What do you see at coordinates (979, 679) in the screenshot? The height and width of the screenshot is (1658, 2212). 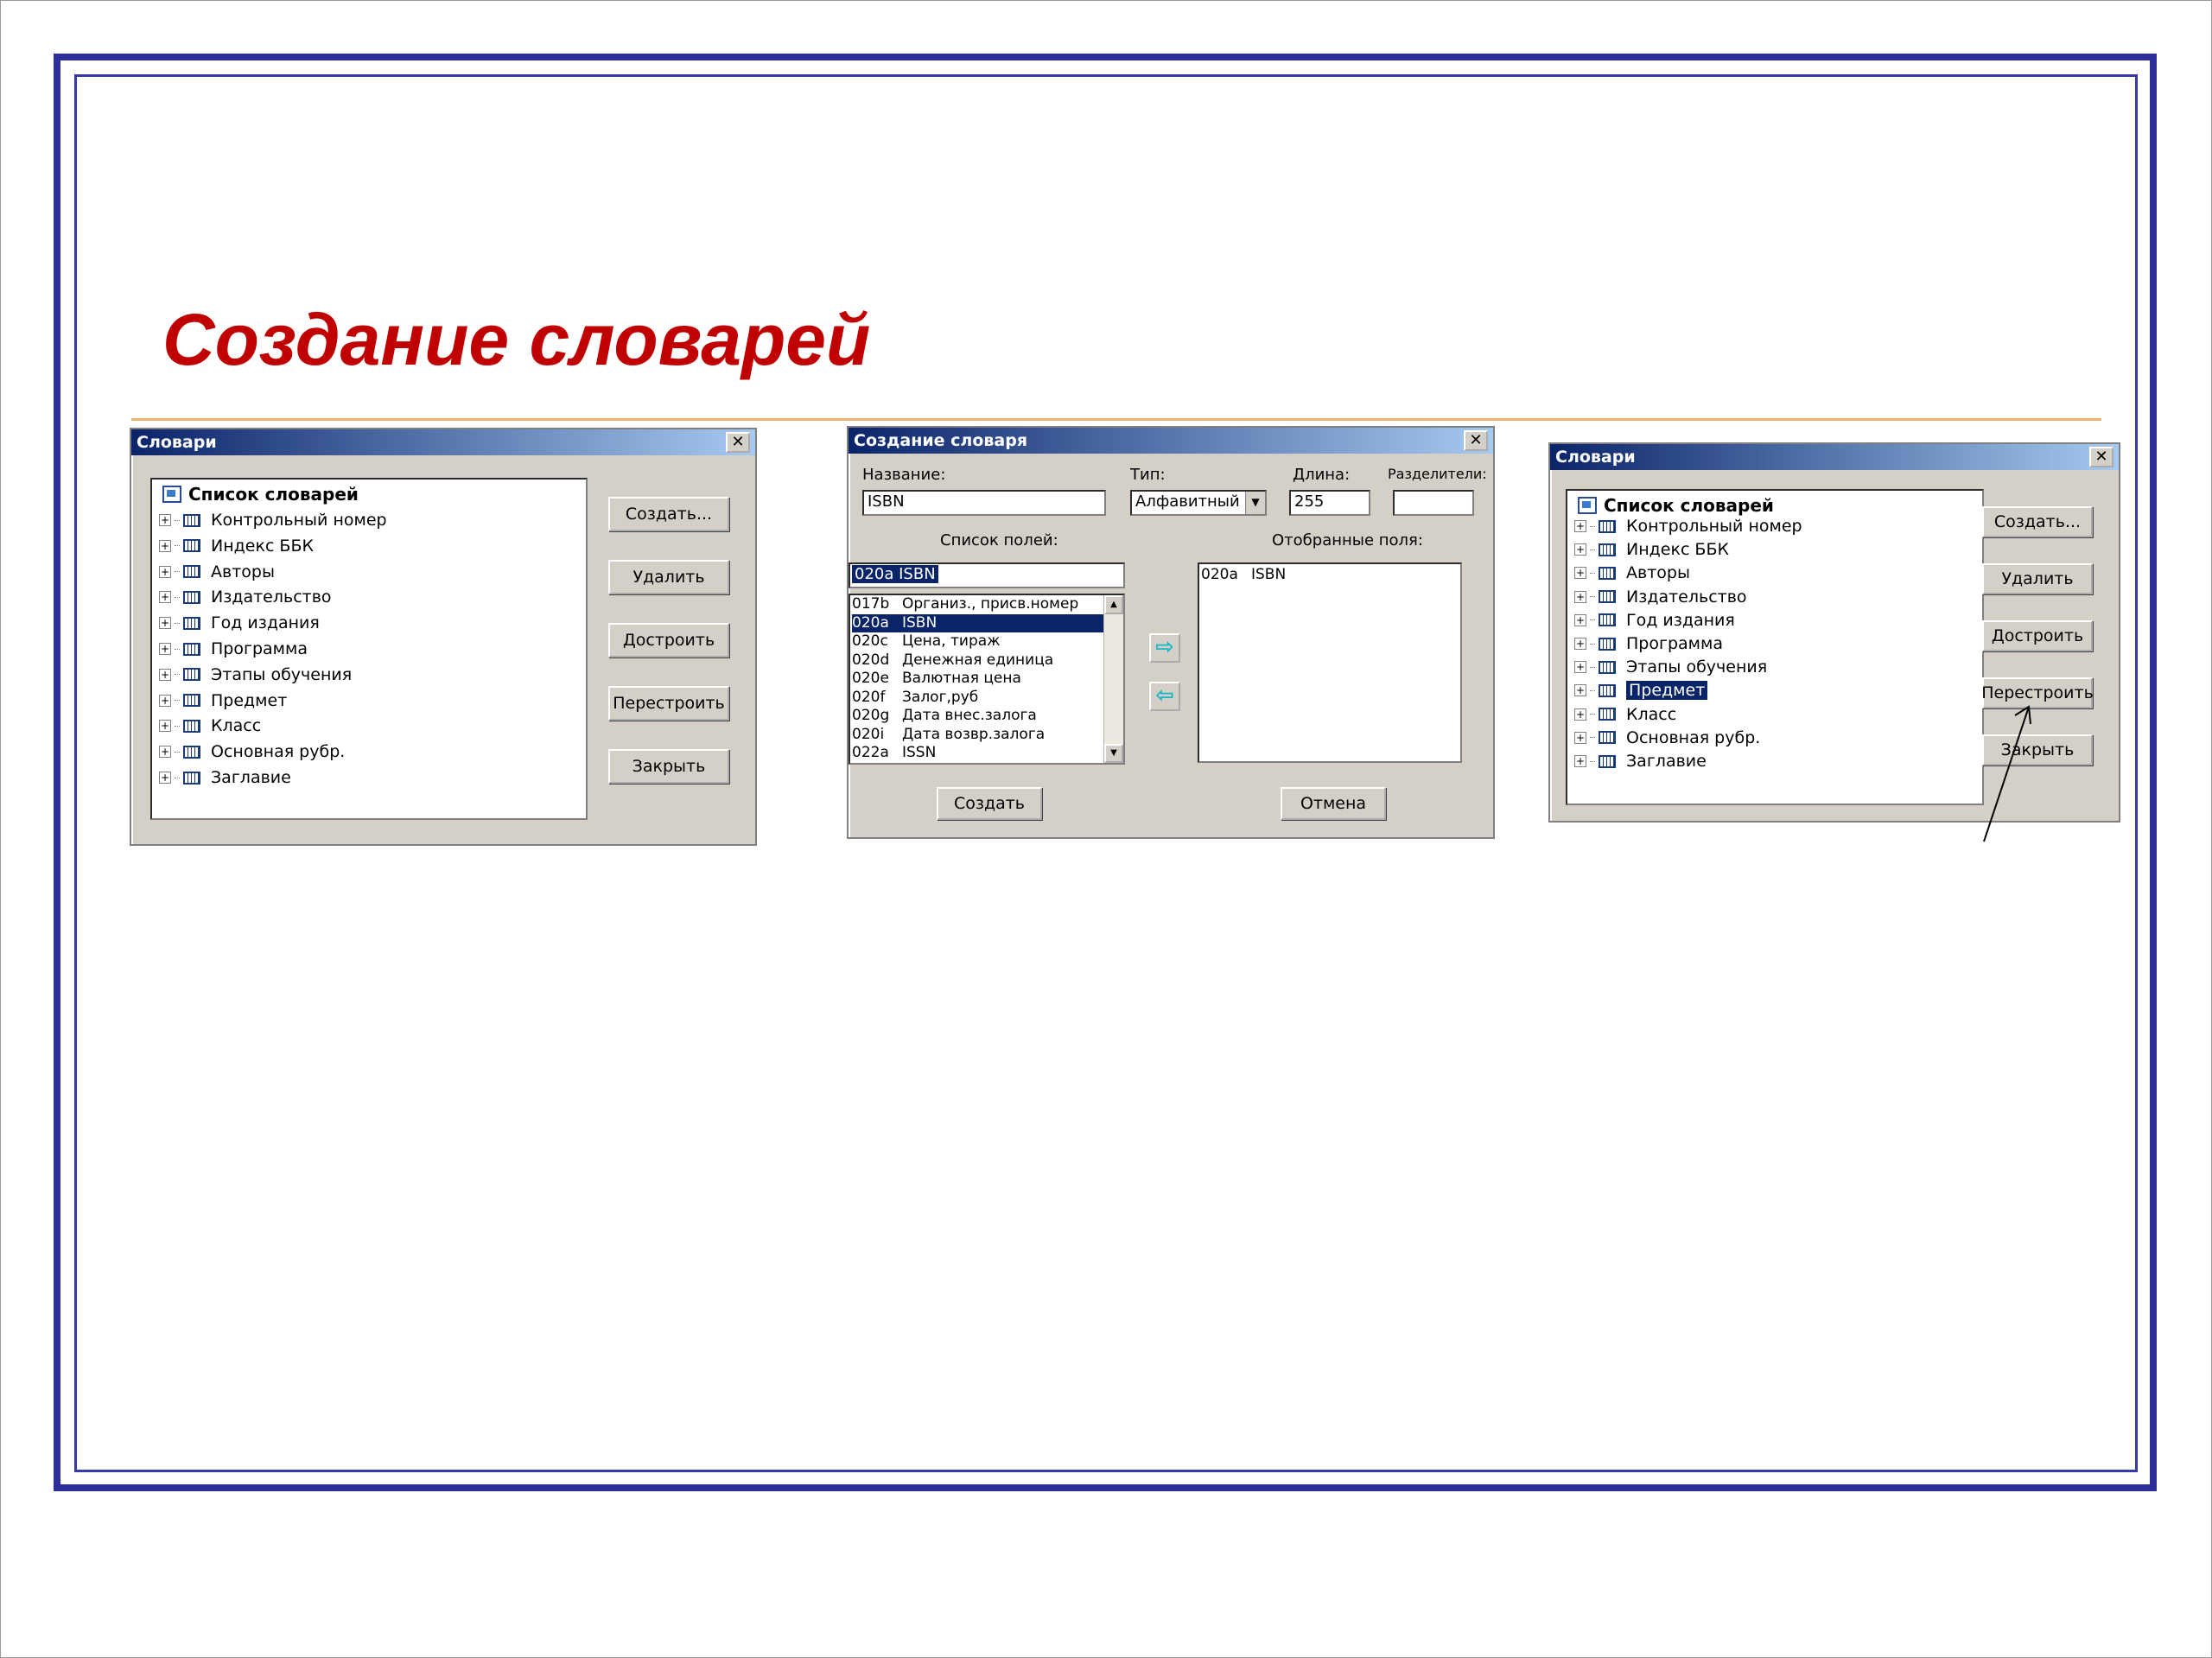 I see `list-item: 020e Валютная цена` at bounding box center [979, 679].